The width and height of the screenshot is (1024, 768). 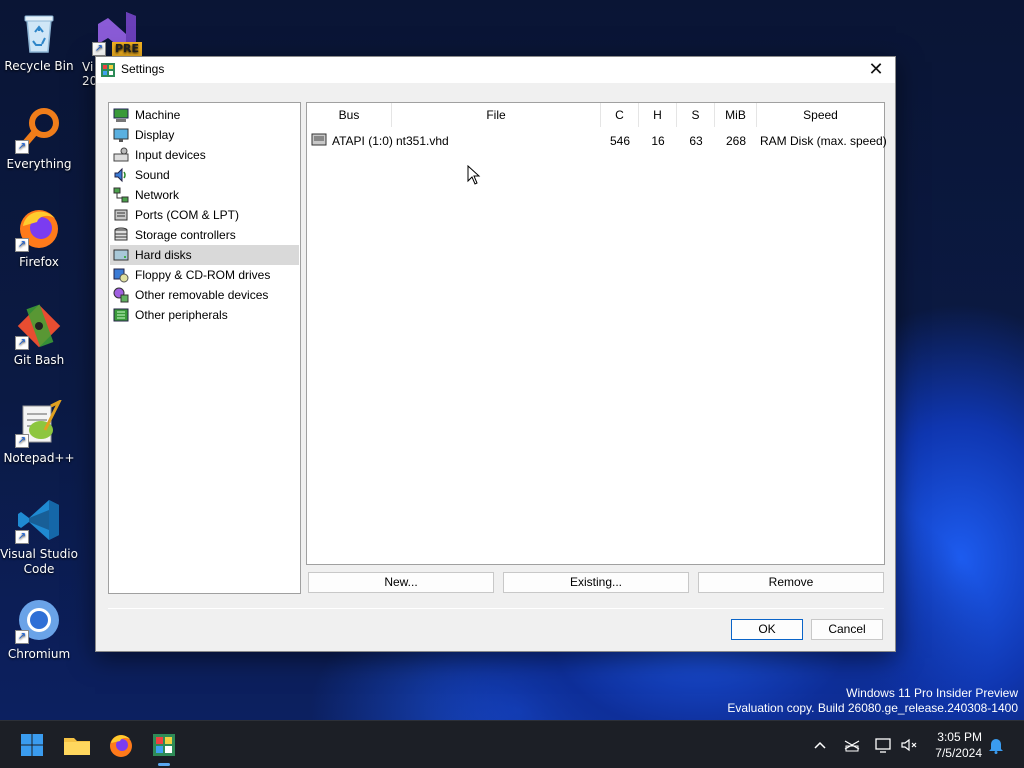 I want to click on desktop-icon-visual-studio-preview: PRE ↗ Vi 20, so click(x=110, y=48).